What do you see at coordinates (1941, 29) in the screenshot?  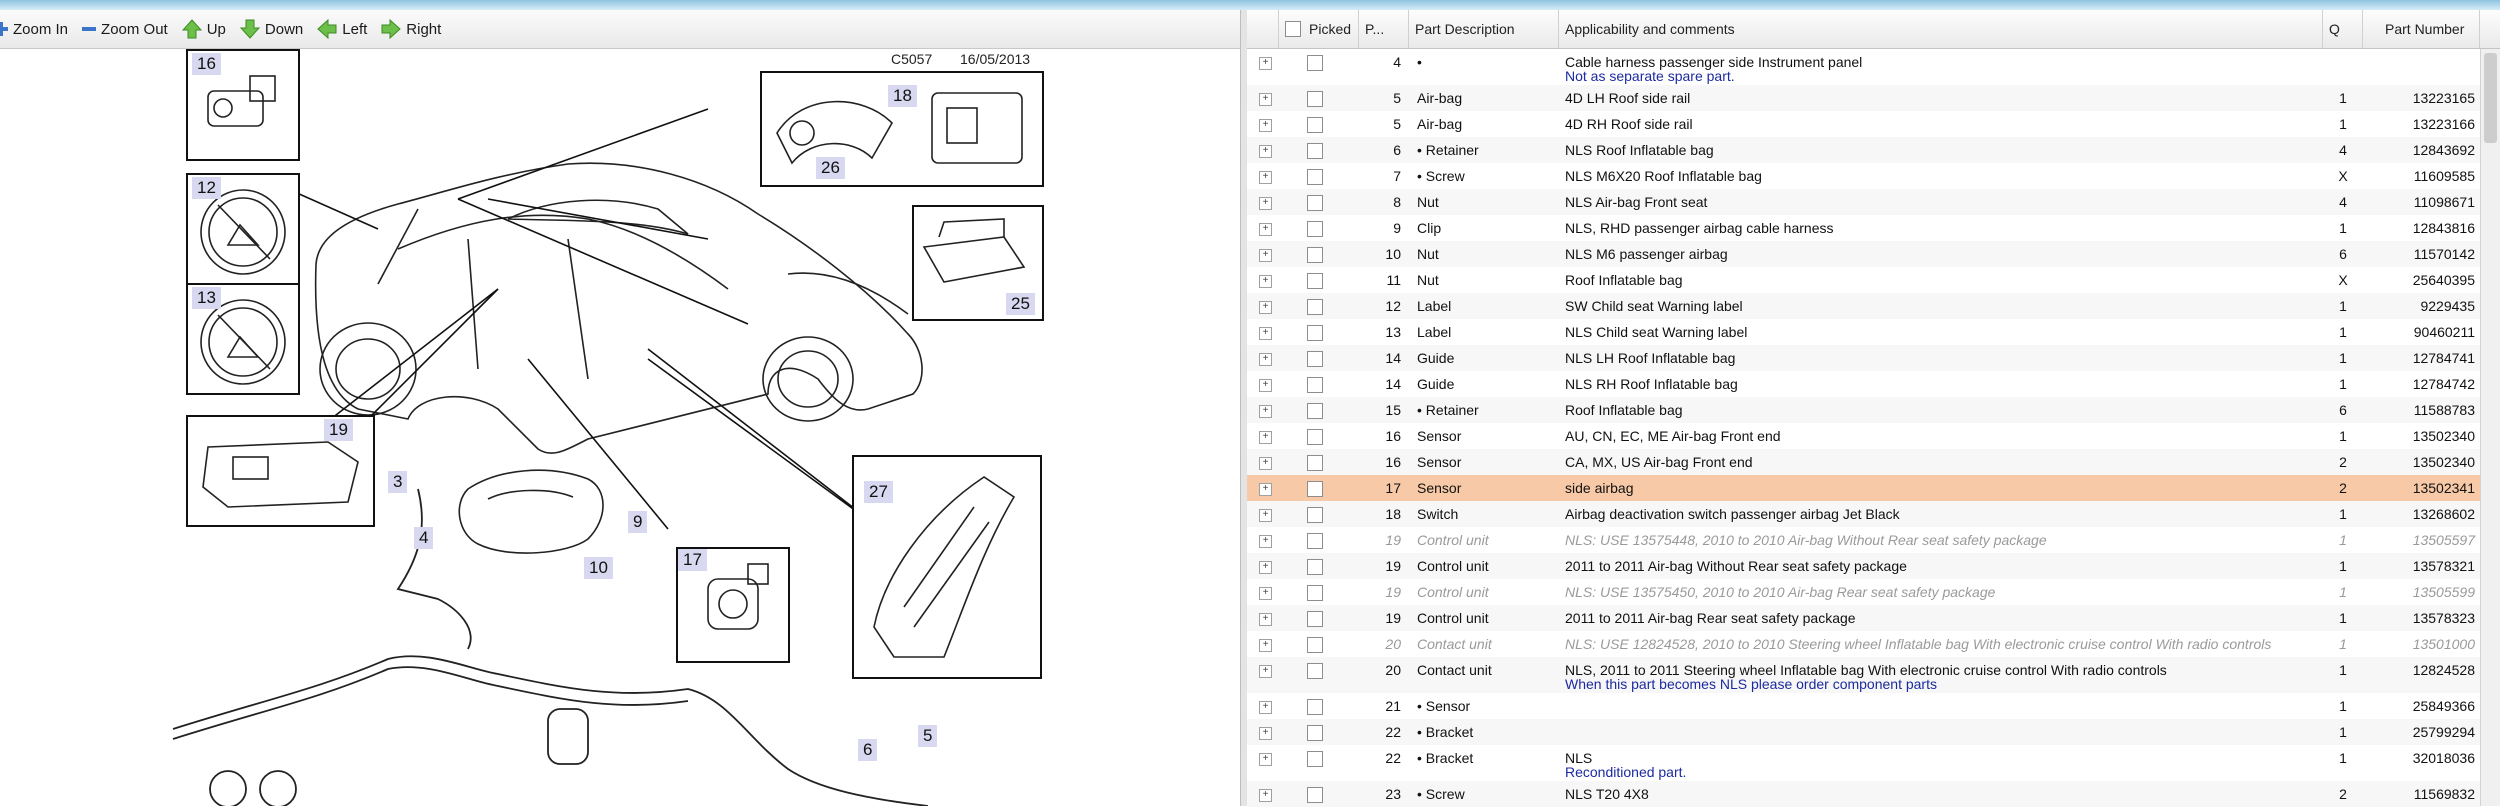 I see `col-applicability-header: Applicability and comments` at bounding box center [1941, 29].